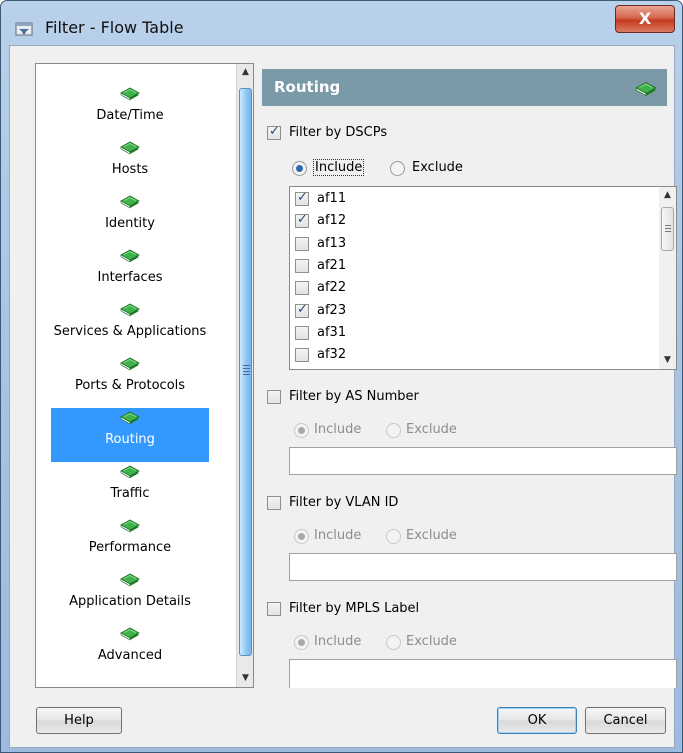 The width and height of the screenshot is (683, 753). I want to click on dscp-item-label: af13, so click(332, 243).